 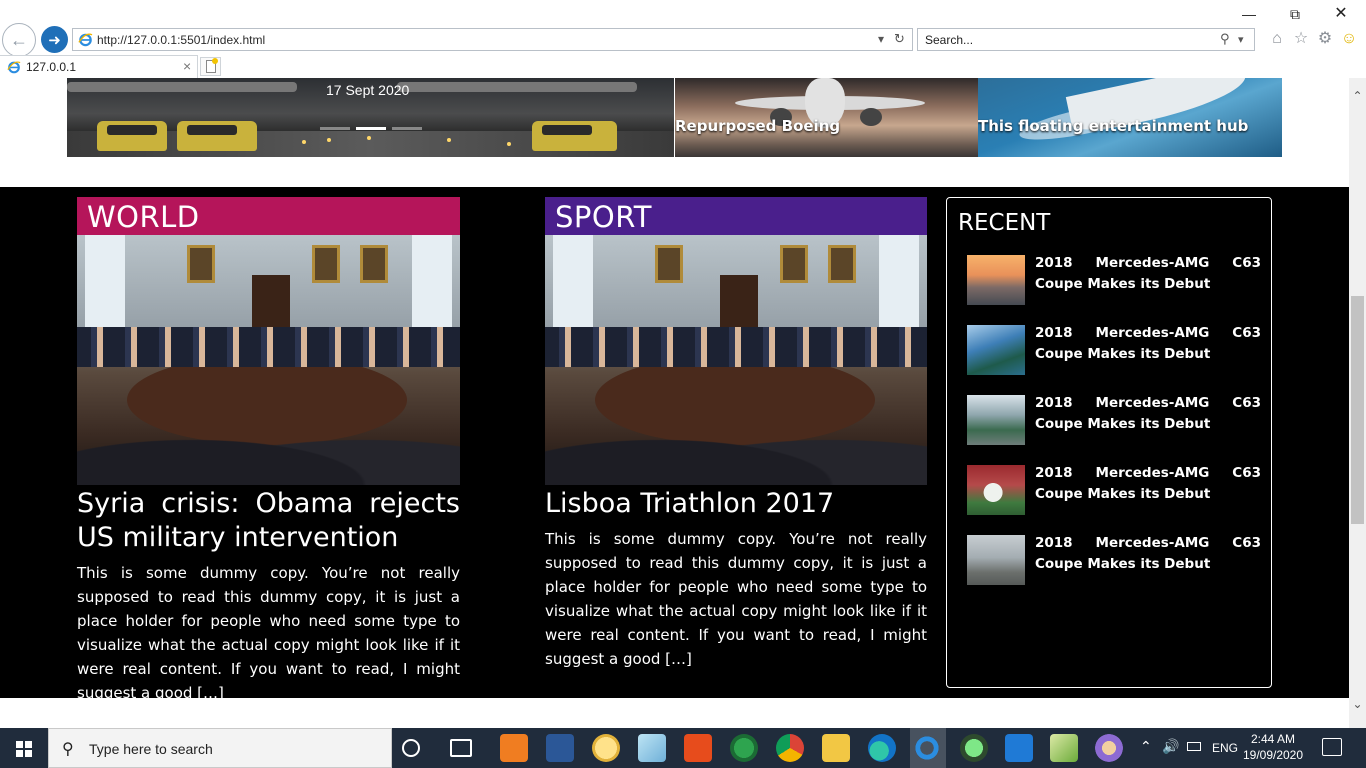 What do you see at coordinates (1109, 748) in the screenshot?
I see `paint-icon` at bounding box center [1109, 748].